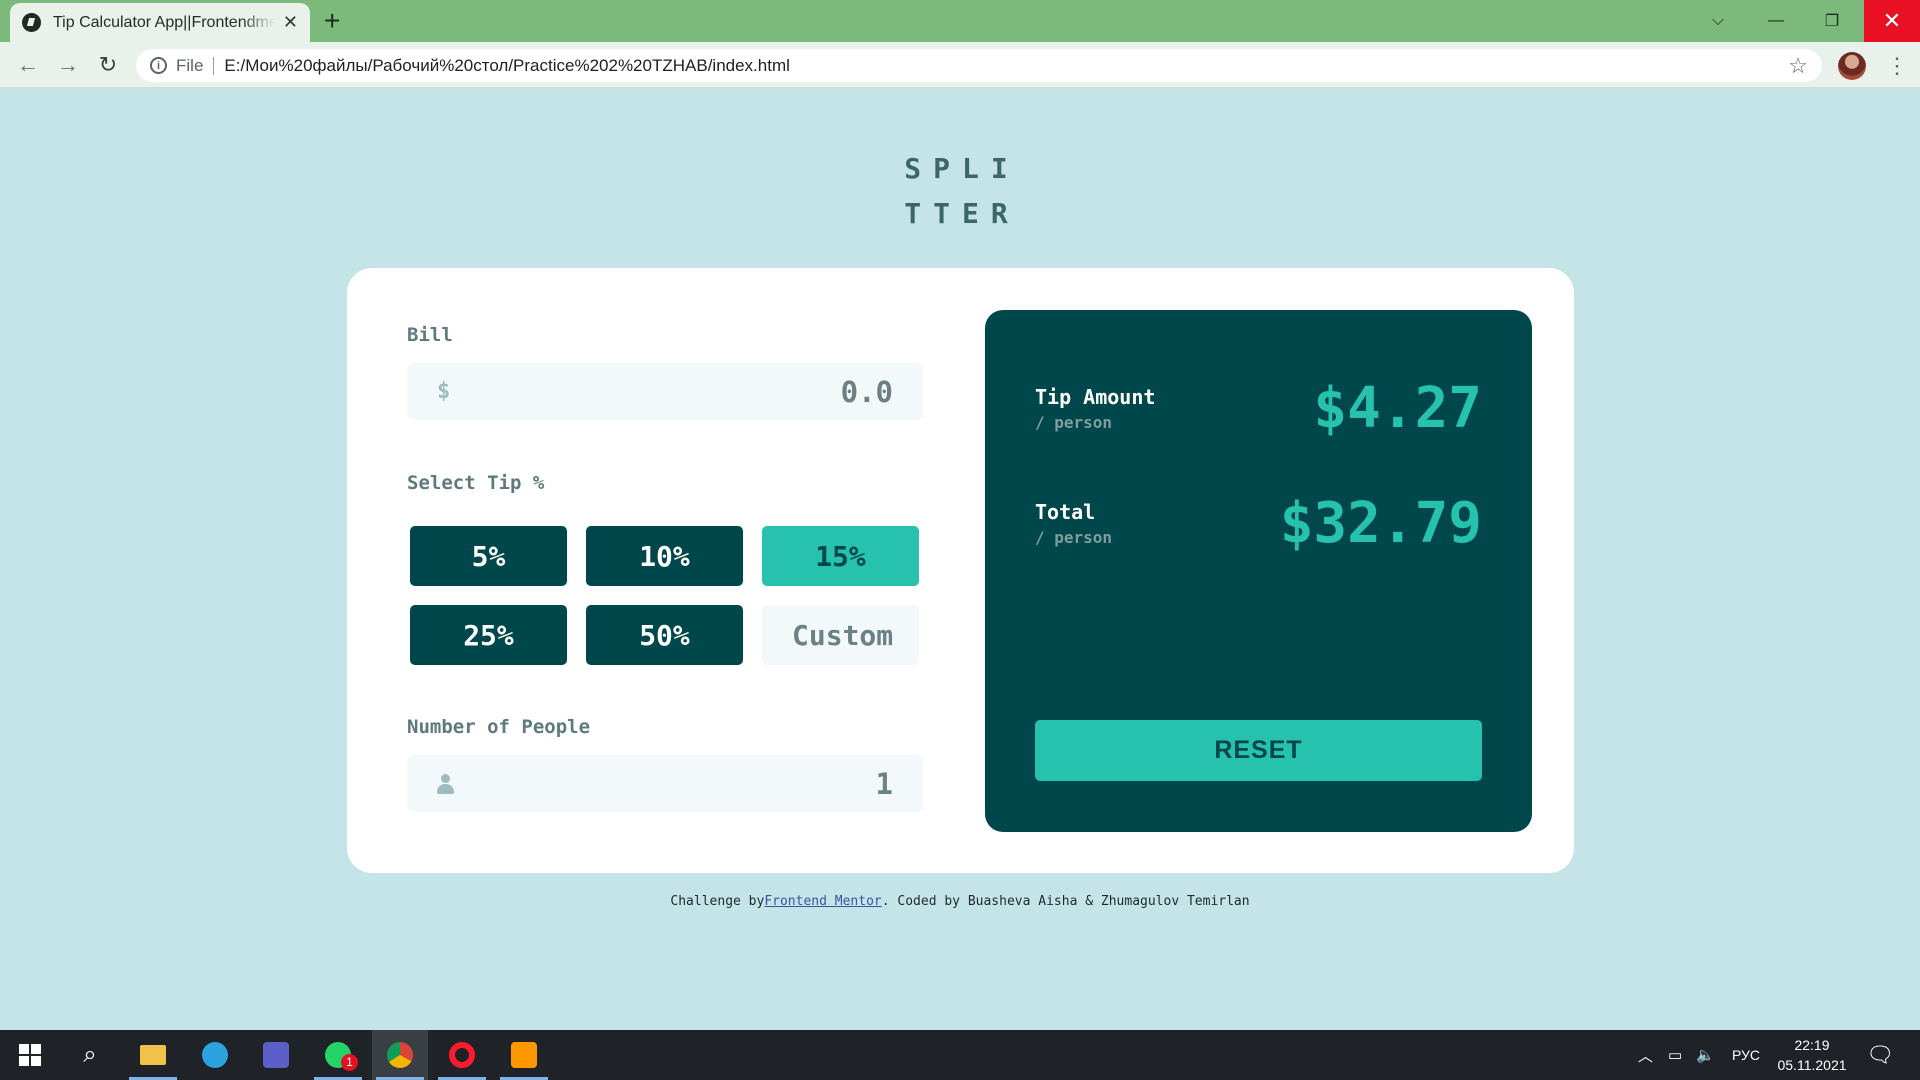 This screenshot has width=1920, height=1080. What do you see at coordinates (68, 65) in the screenshot?
I see `forward-arrow-icon: →` at bounding box center [68, 65].